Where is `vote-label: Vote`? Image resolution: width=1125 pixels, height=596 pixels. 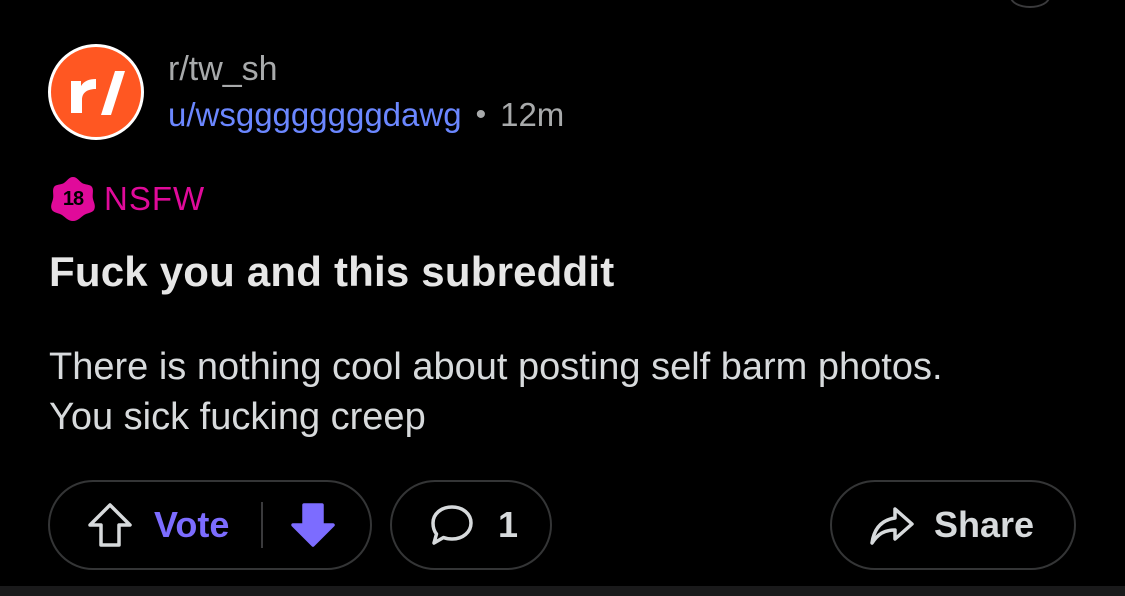 vote-label: Vote is located at coordinates (192, 524).